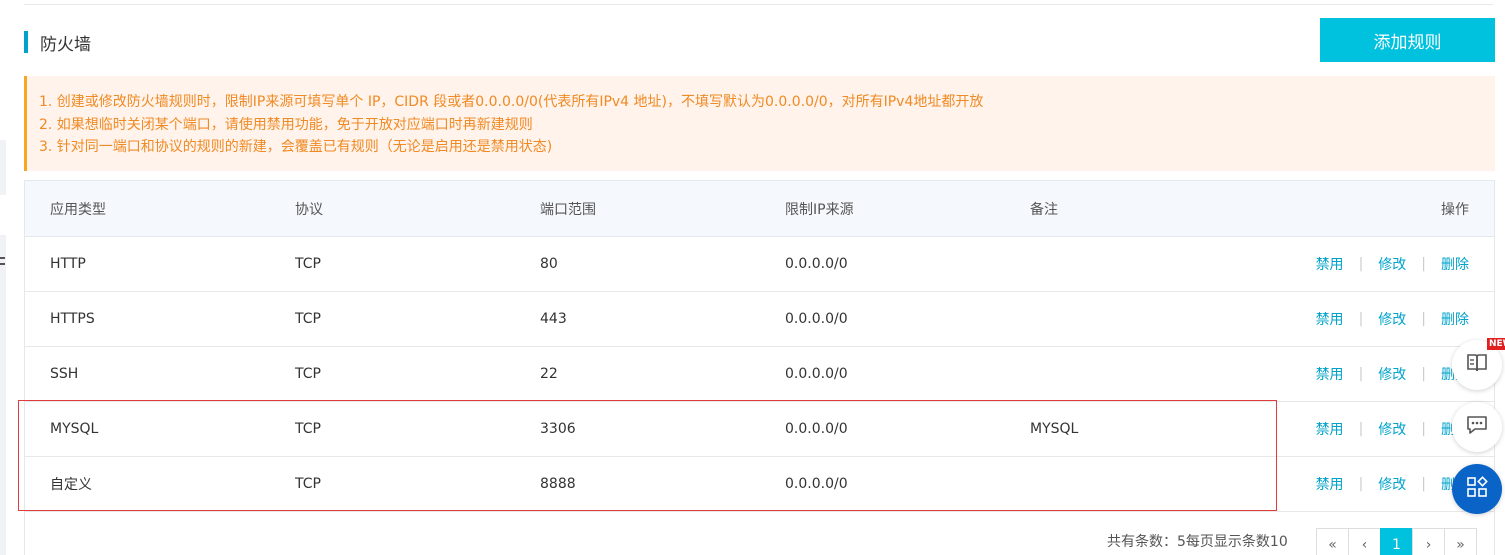 Image resolution: width=1505 pixels, height=555 pixels. I want to click on page-title-text: 防火墙, so click(65, 44).